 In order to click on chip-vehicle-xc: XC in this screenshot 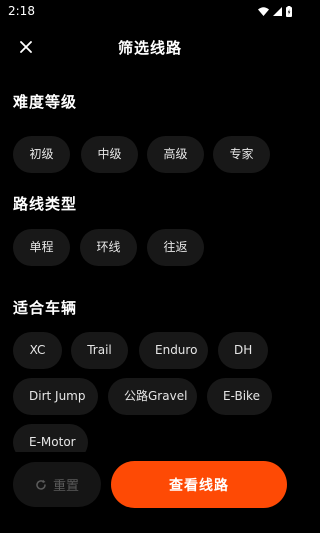, I will do `click(37, 350)`.